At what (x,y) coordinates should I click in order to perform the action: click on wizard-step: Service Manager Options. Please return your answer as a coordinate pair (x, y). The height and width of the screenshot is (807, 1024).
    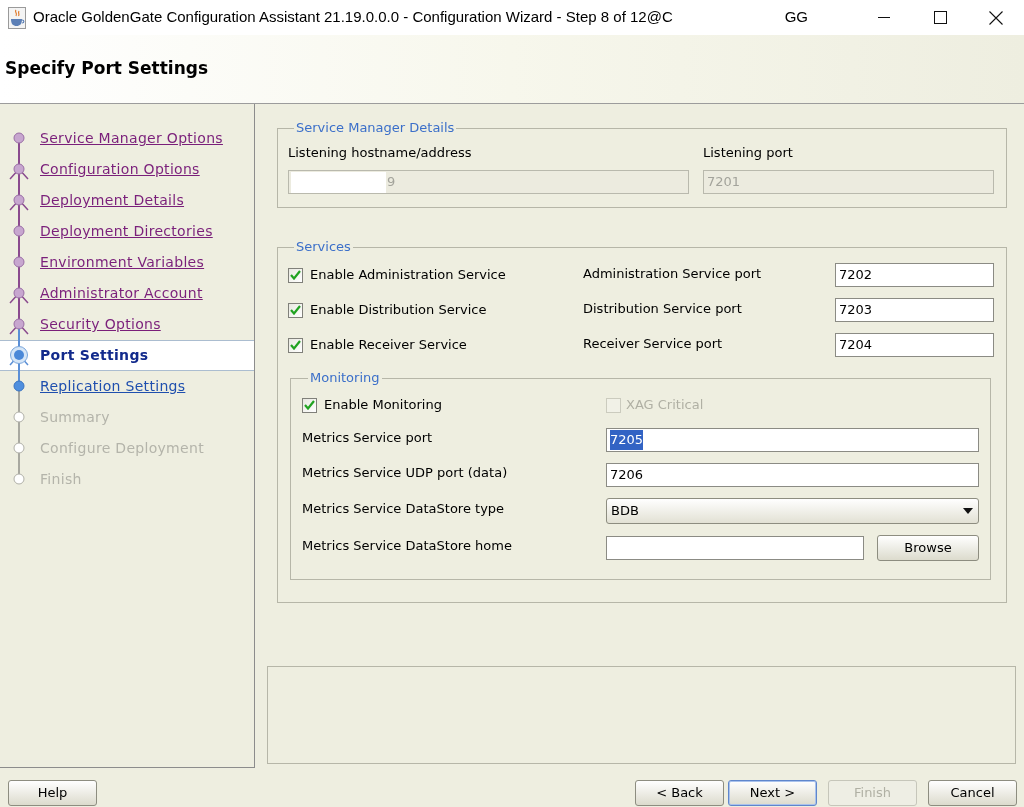
    Looking at the image, I should click on (127, 138).